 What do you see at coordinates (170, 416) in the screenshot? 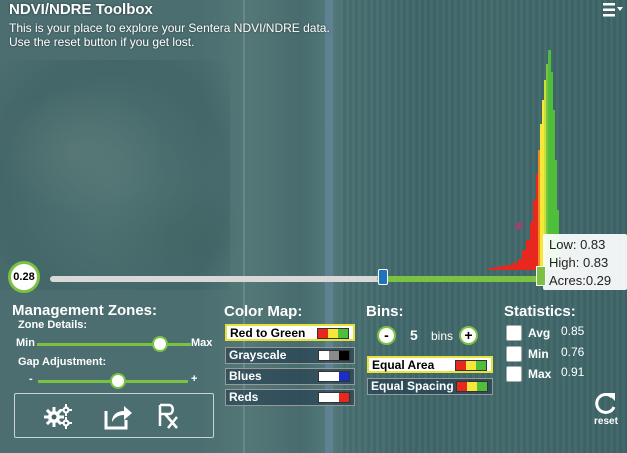
I see `prescription-rx-icon` at bounding box center [170, 416].